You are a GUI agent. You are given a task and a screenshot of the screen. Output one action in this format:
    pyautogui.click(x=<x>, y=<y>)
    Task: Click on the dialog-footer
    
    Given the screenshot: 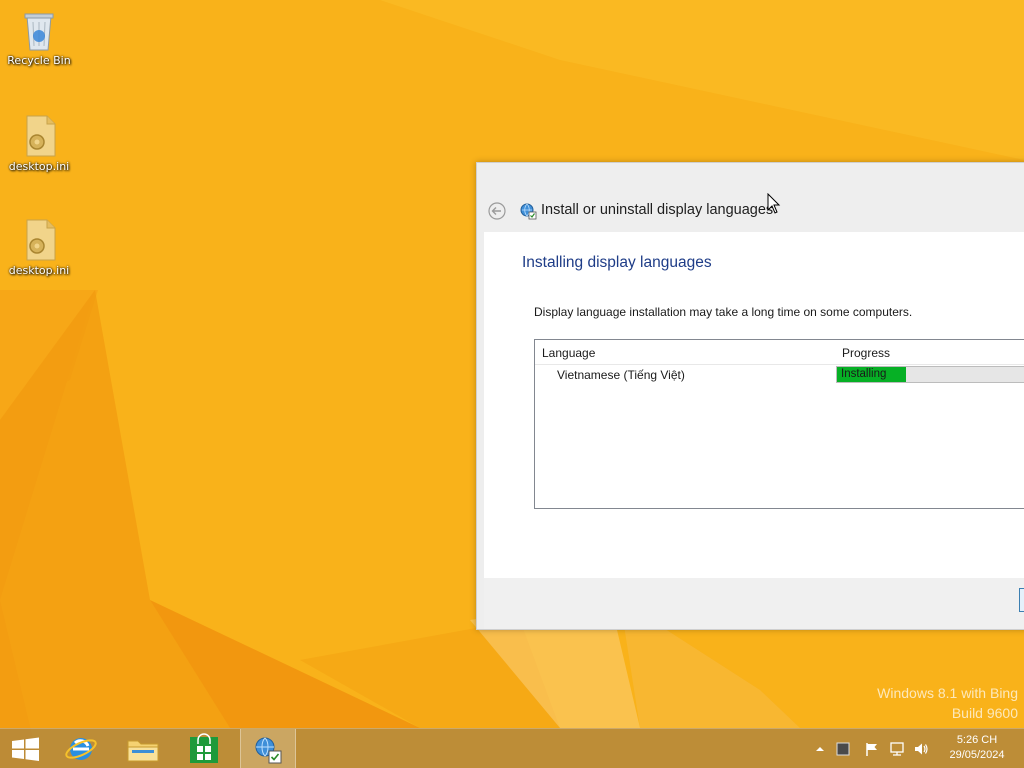 What is the action you would take?
    pyautogui.click(x=754, y=603)
    